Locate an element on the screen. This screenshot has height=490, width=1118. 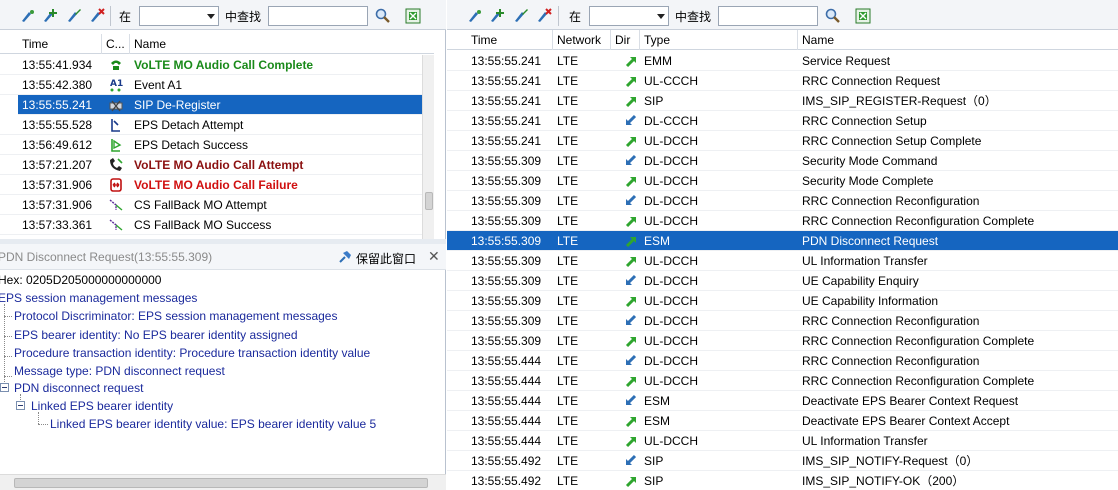
message-name: Deactivate EPS Bearer Context Request is located at coordinates (910, 401).